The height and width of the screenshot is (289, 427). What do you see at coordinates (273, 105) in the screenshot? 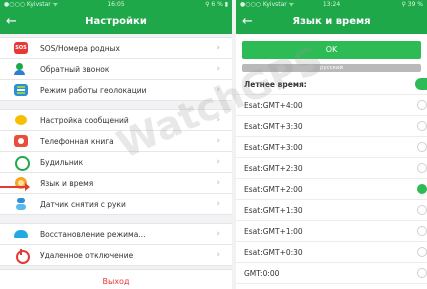
I see `timezone-label: Esat:GMT+4:00` at bounding box center [273, 105].